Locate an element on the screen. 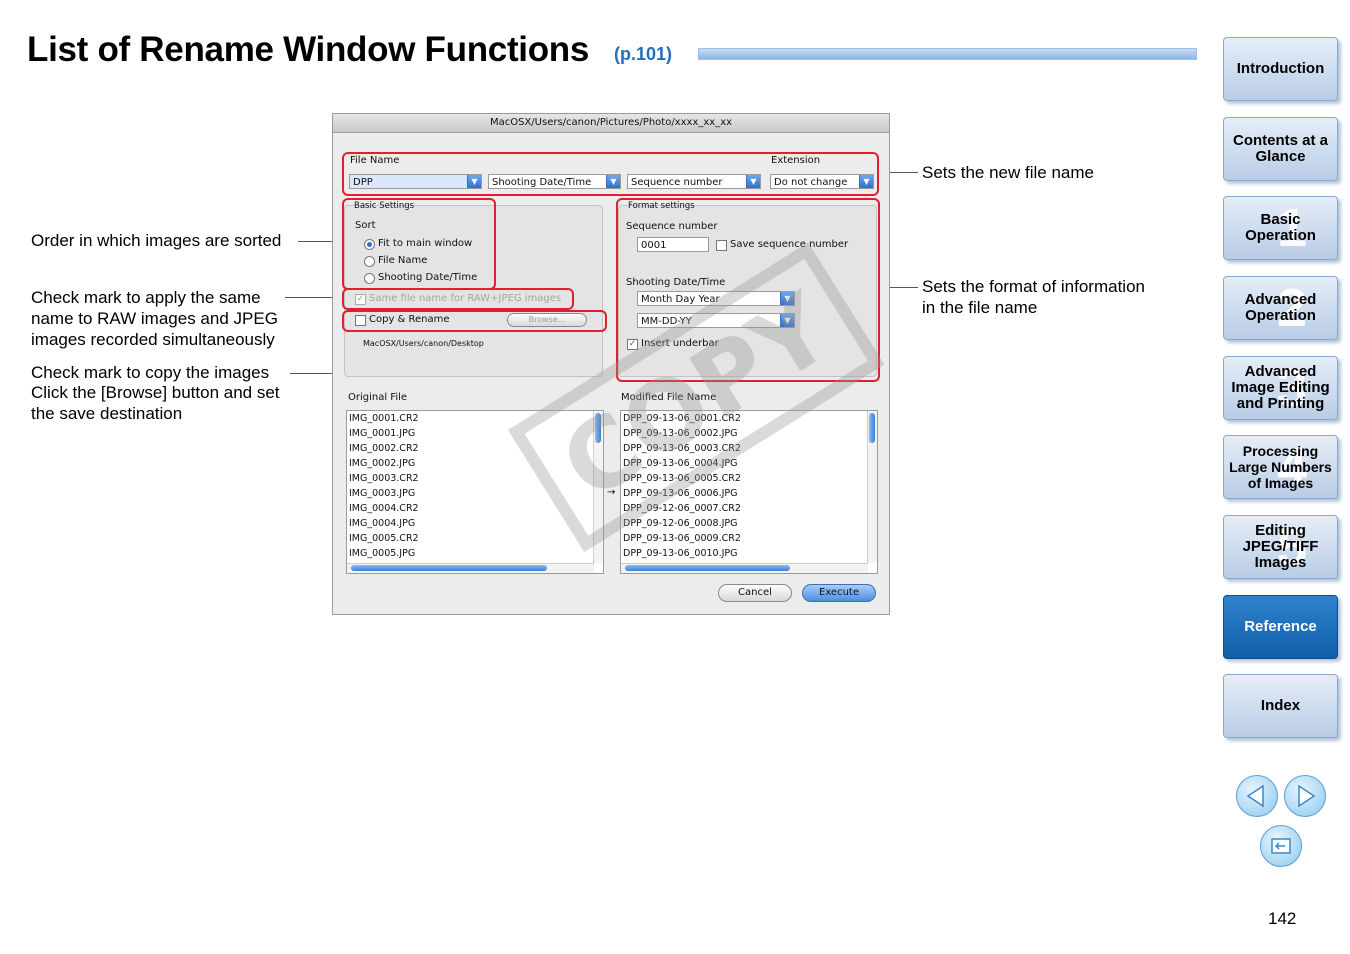 The width and height of the screenshot is (1350, 954). return-icon is located at coordinates (1281, 846).